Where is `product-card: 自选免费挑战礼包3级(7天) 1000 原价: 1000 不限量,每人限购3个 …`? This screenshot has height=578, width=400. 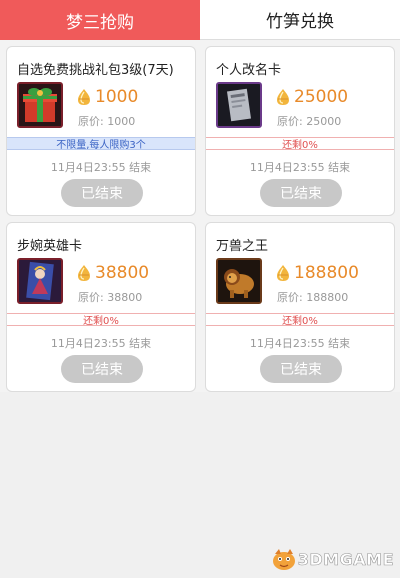
product-card: 自选免费挑战礼包3级(7天) 1000 原价: 1000 不限量,每人限购3个 … is located at coordinates (101, 131).